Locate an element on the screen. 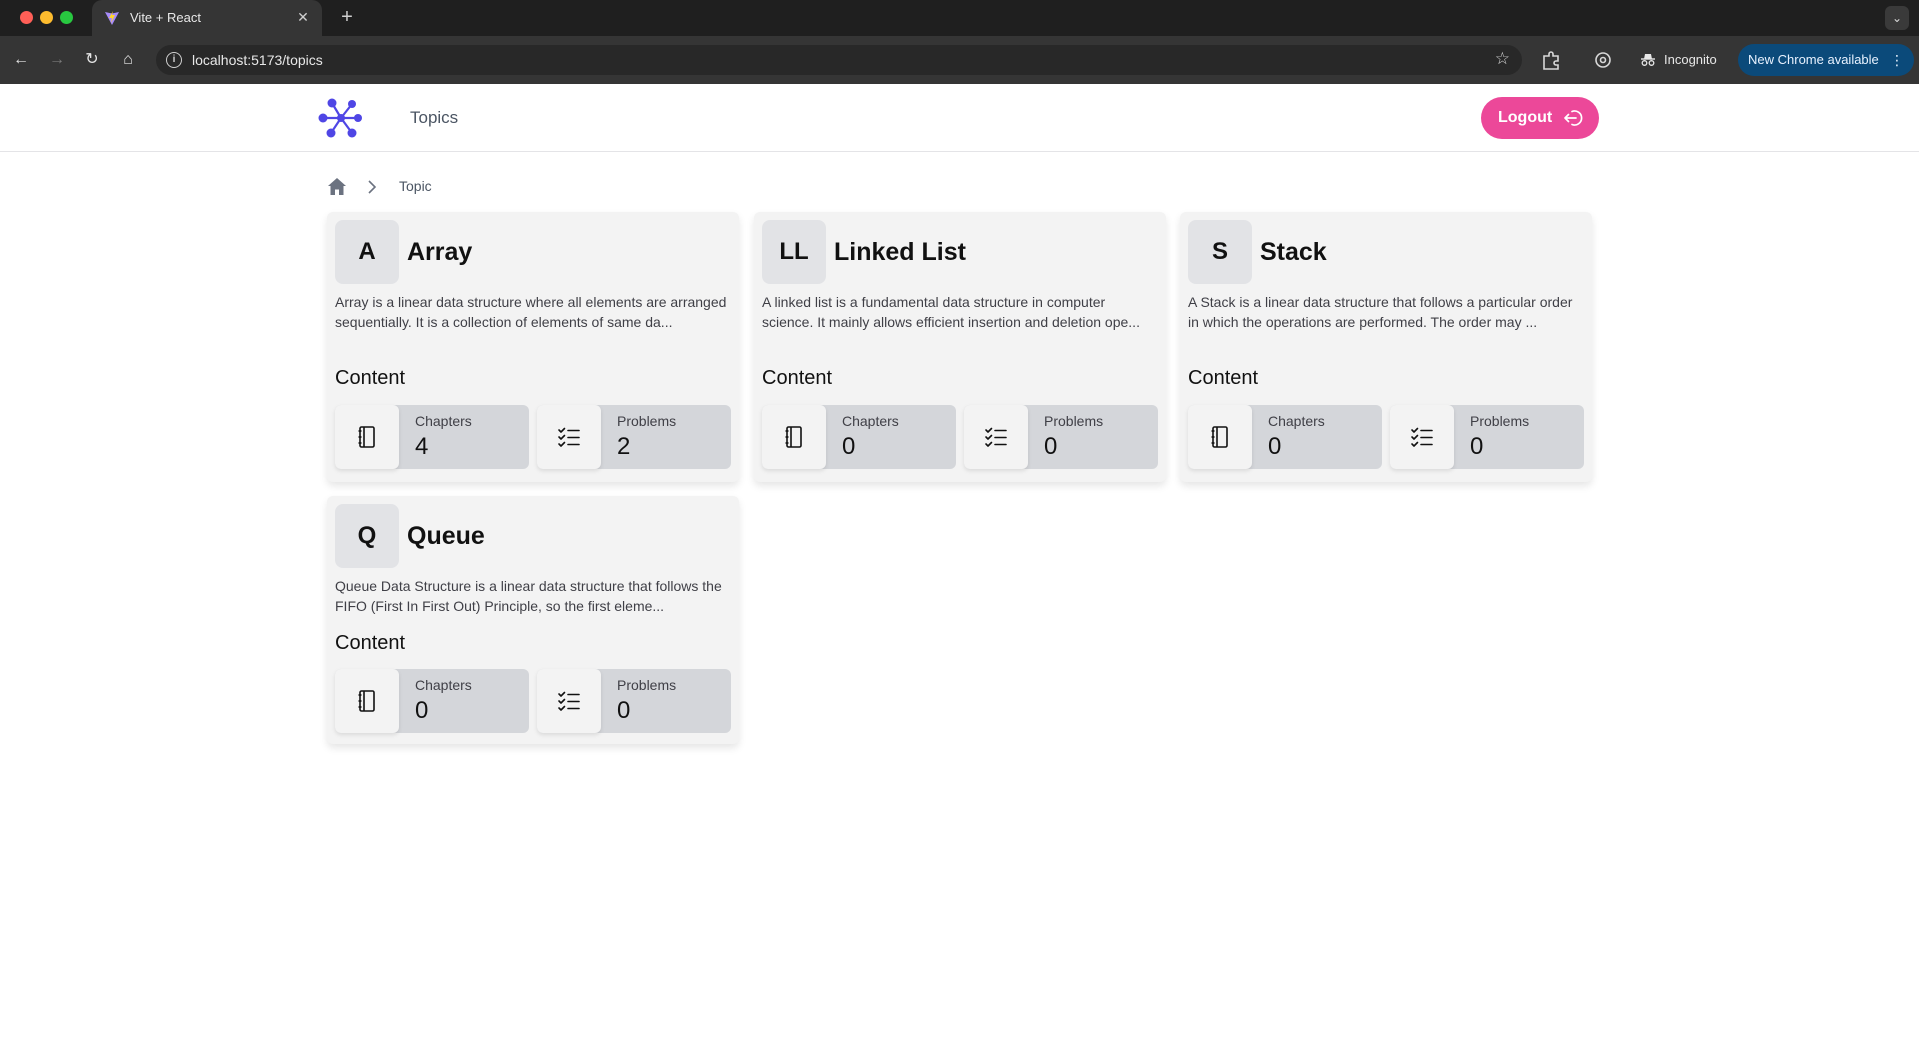  home-icon: ⌂ is located at coordinates (128, 60).